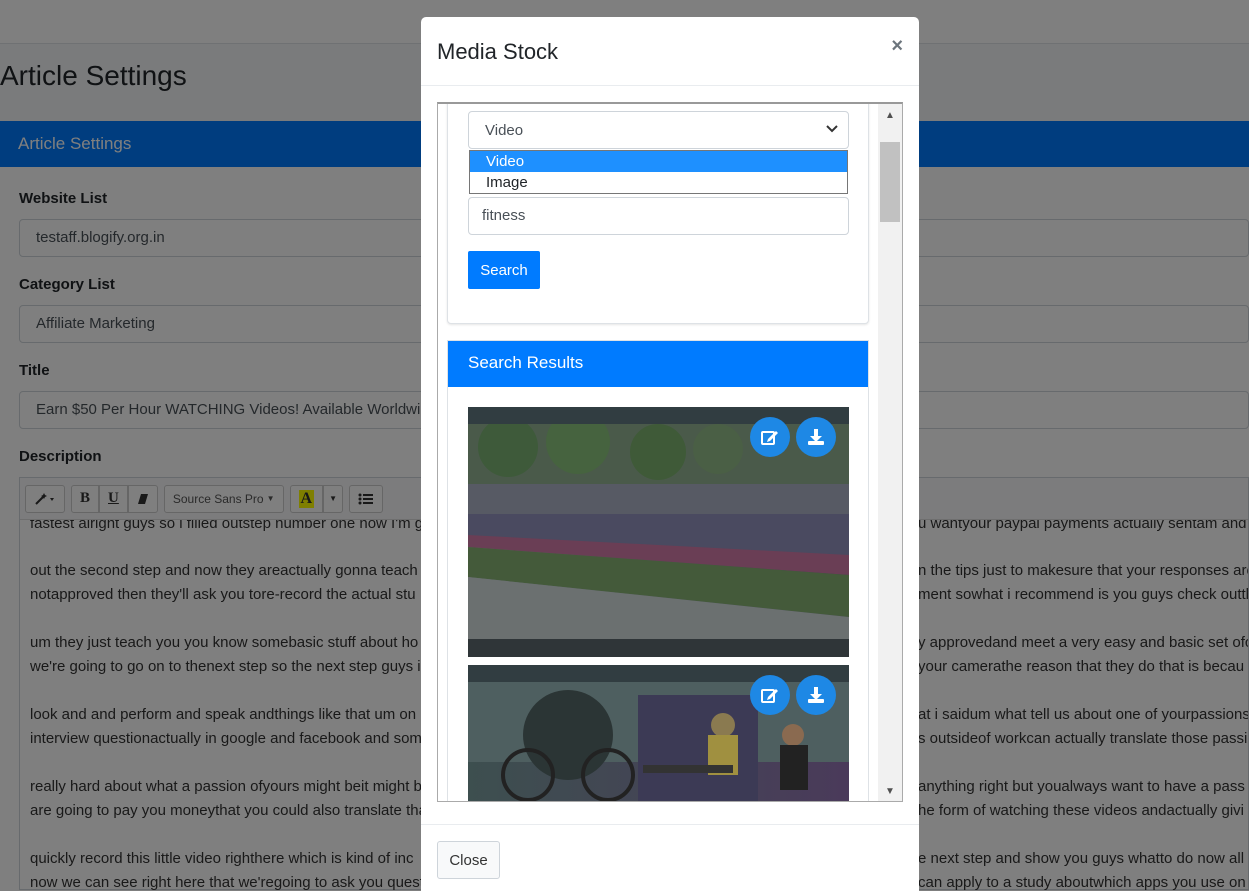  Describe the element at coordinates (504, 130) in the screenshot. I see `media-type-value: Video` at that location.